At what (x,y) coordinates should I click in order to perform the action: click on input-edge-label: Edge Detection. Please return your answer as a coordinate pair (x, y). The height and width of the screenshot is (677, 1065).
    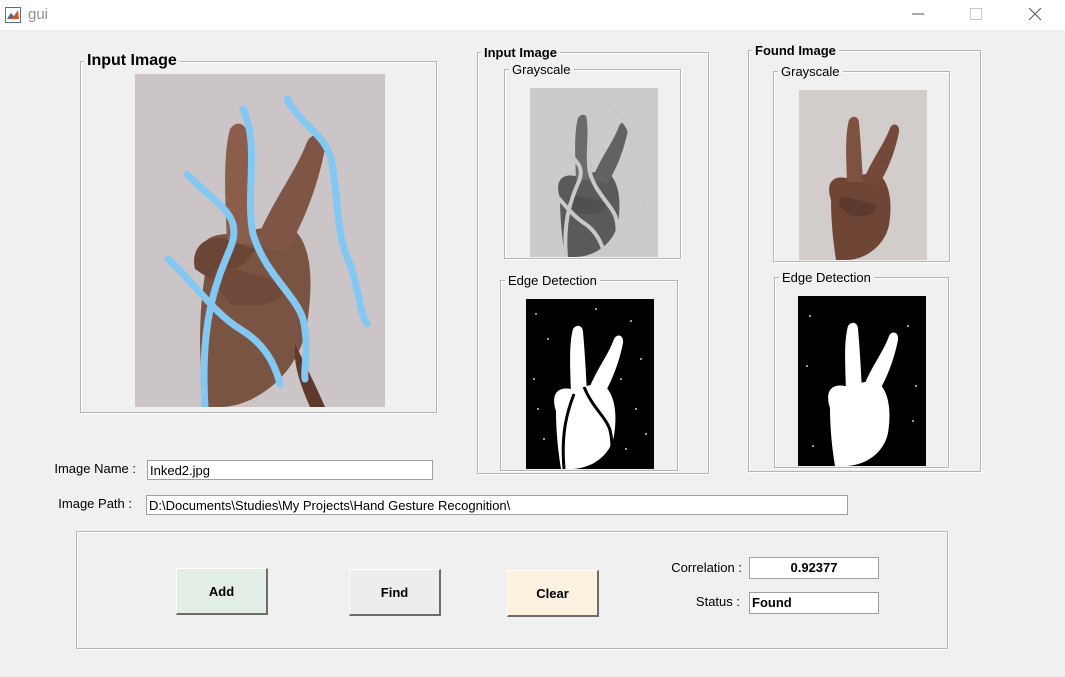
    Looking at the image, I should click on (552, 280).